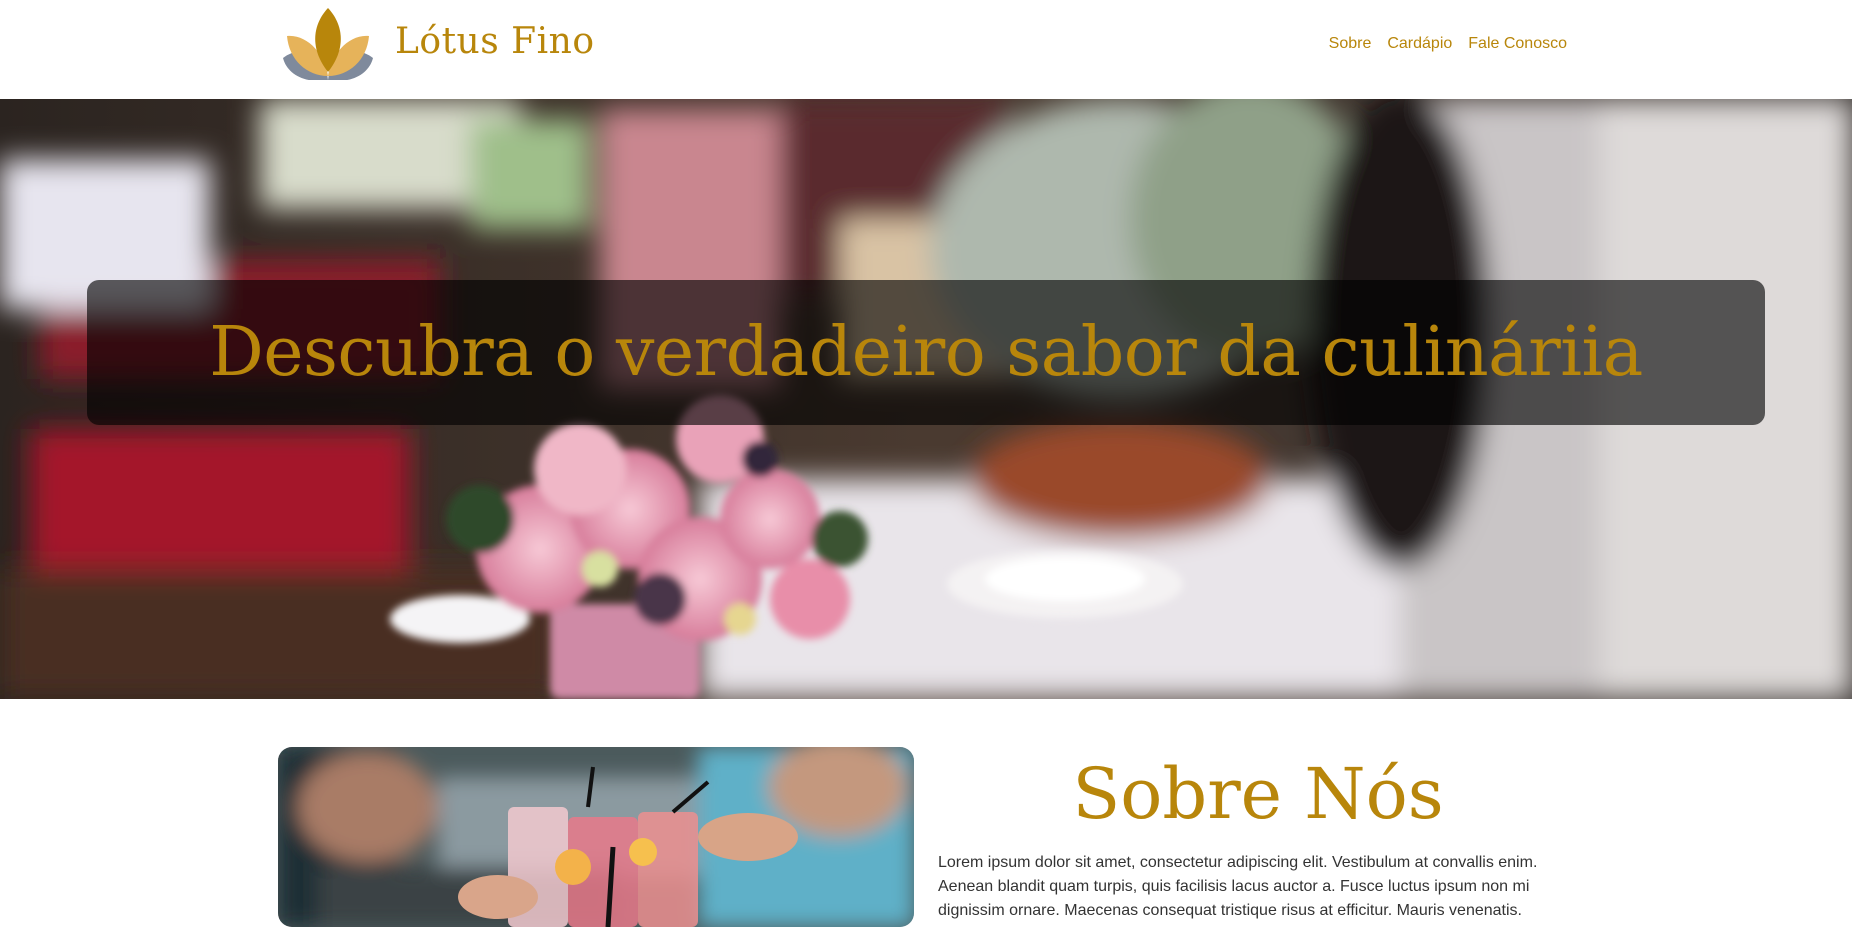 This screenshot has width=1852, height=927. I want to click on about-toast-photo, so click(596, 837).